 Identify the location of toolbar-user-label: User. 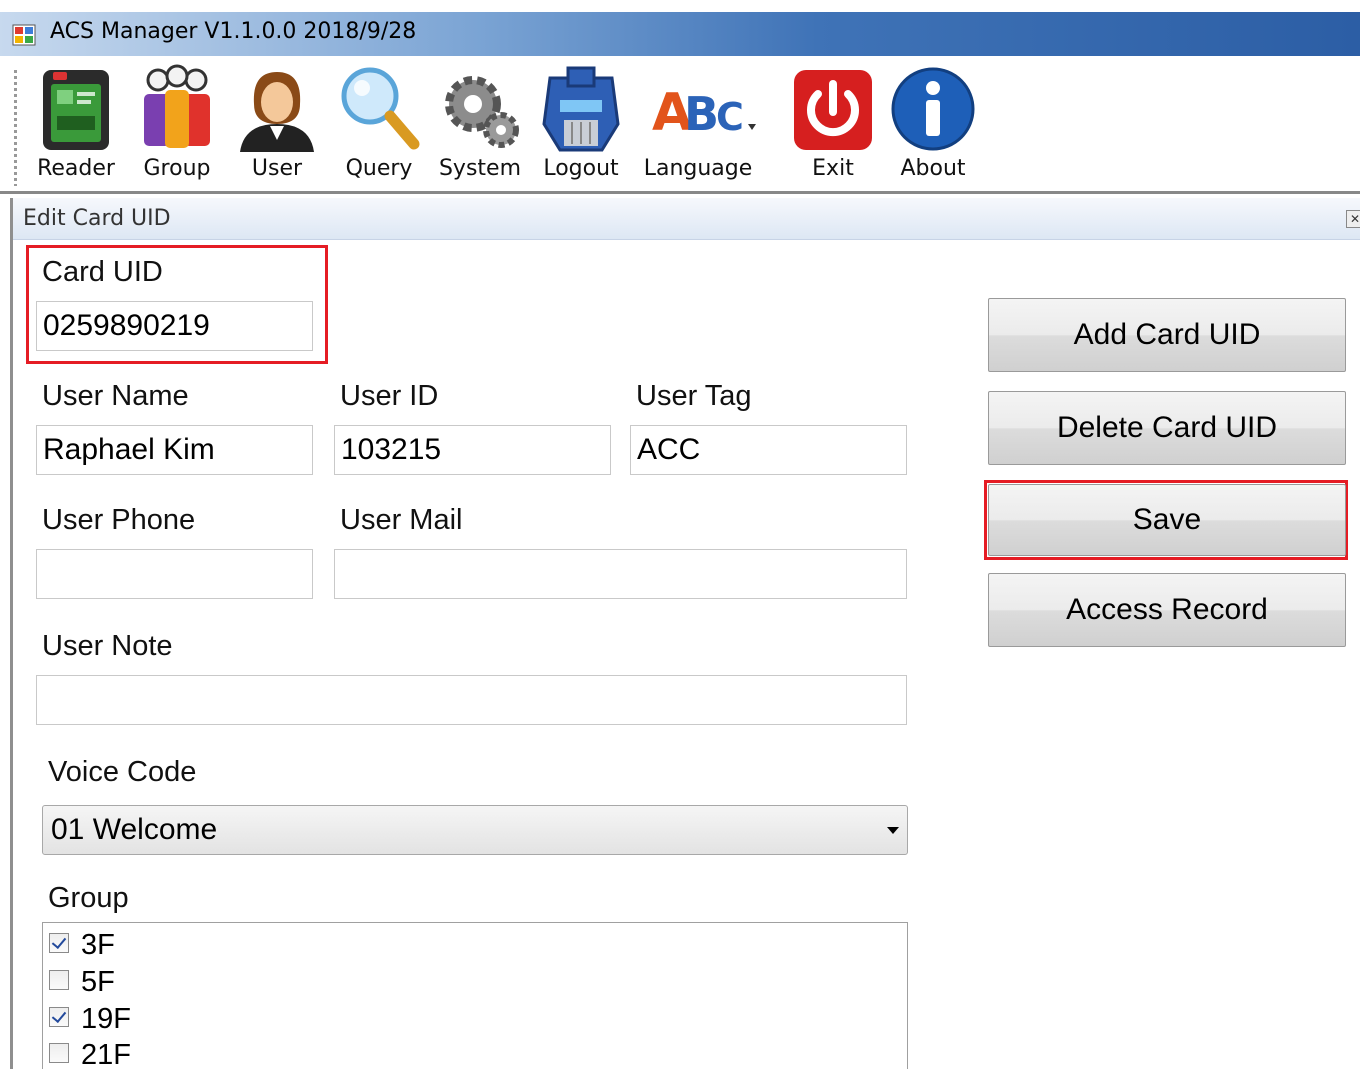
(277, 168).